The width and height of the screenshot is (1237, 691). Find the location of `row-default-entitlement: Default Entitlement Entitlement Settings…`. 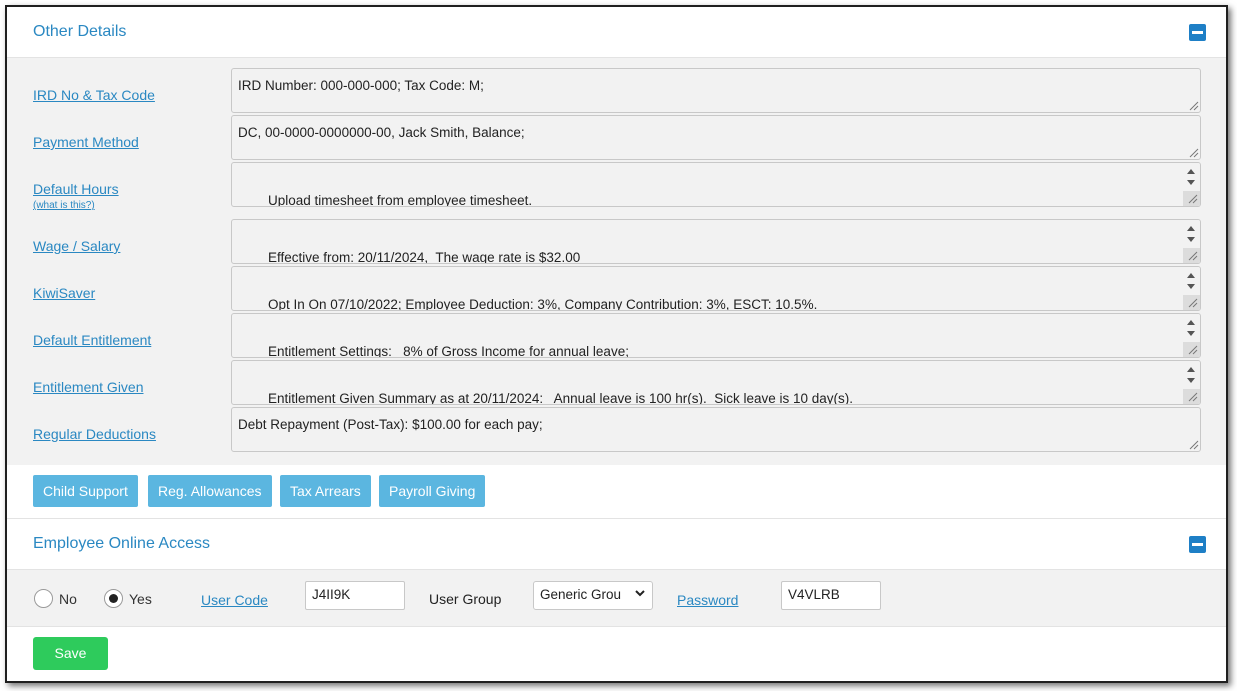

row-default-entitlement: Default Entitlement Entitlement Settings… is located at coordinates (616, 335).